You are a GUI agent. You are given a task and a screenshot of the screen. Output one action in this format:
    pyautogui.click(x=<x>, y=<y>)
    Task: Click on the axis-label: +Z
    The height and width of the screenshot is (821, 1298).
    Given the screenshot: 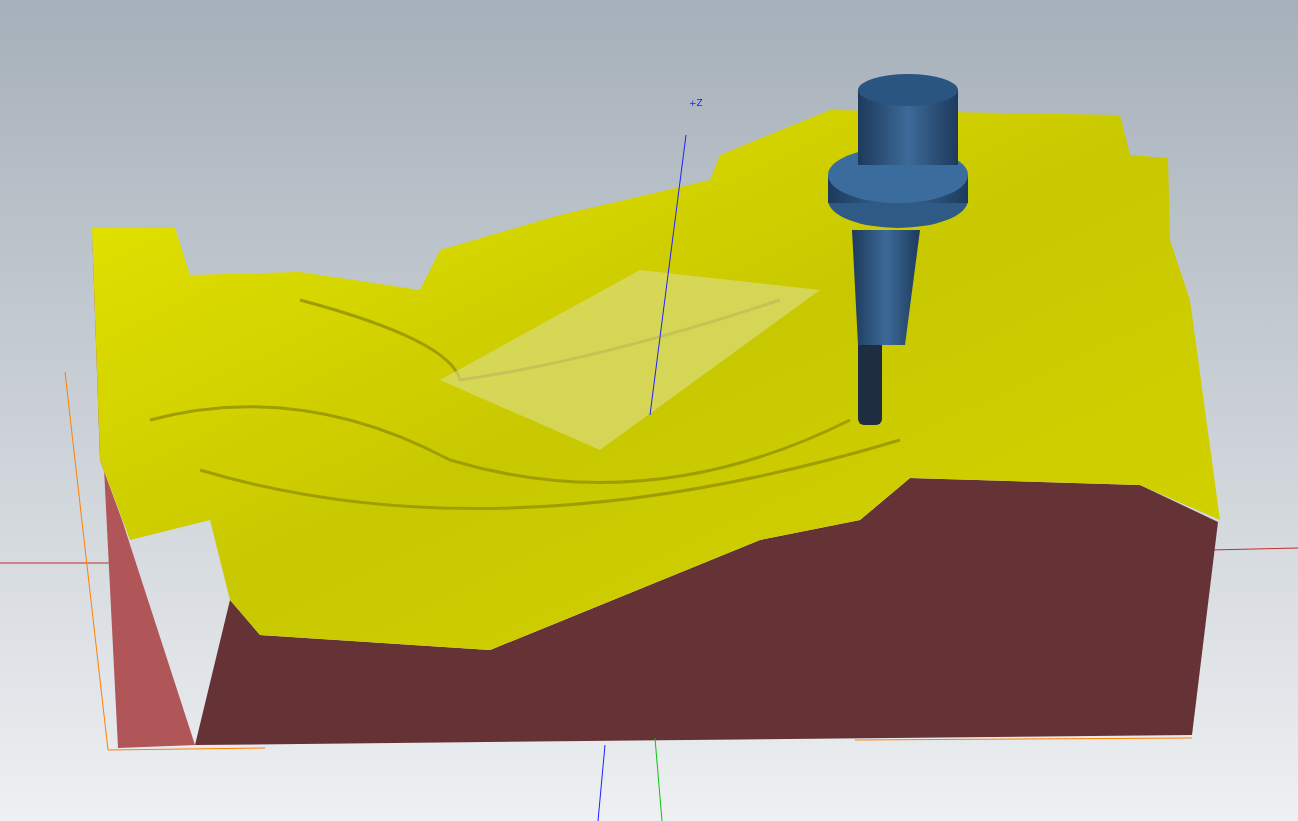 What is the action you would take?
    pyautogui.click(x=696, y=103)
    